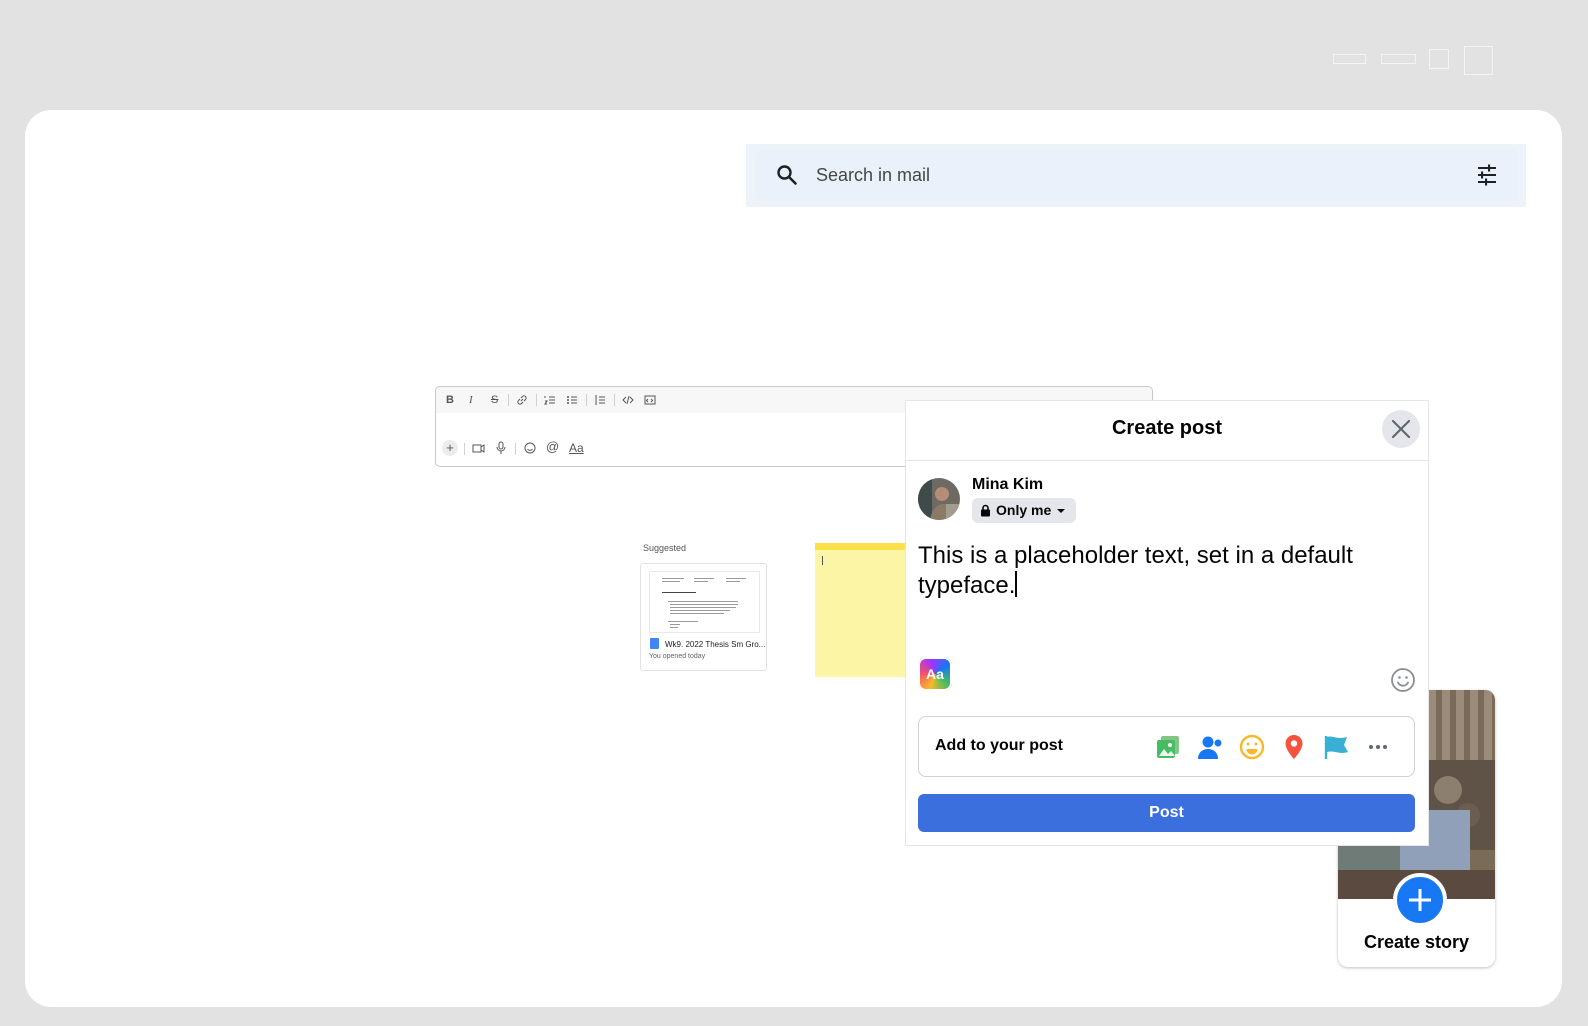  Describe the element at coordinates (1008, 484) in the screenshot. I see `user-name: Mina Kim` at that location.